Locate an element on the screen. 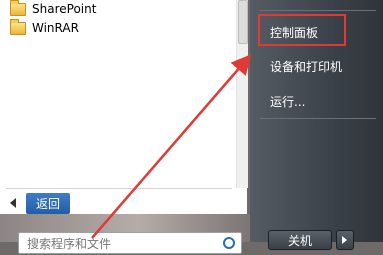 The image size is (383, 255). back-arrow-icon is located at coordinates (13, 203).